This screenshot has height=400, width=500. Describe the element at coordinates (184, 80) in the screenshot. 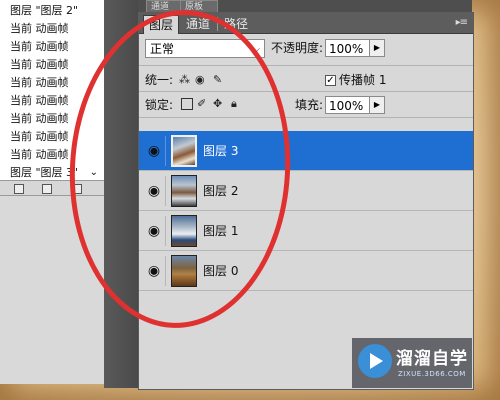

I see `unify-position-icon: ⁂` at that location.